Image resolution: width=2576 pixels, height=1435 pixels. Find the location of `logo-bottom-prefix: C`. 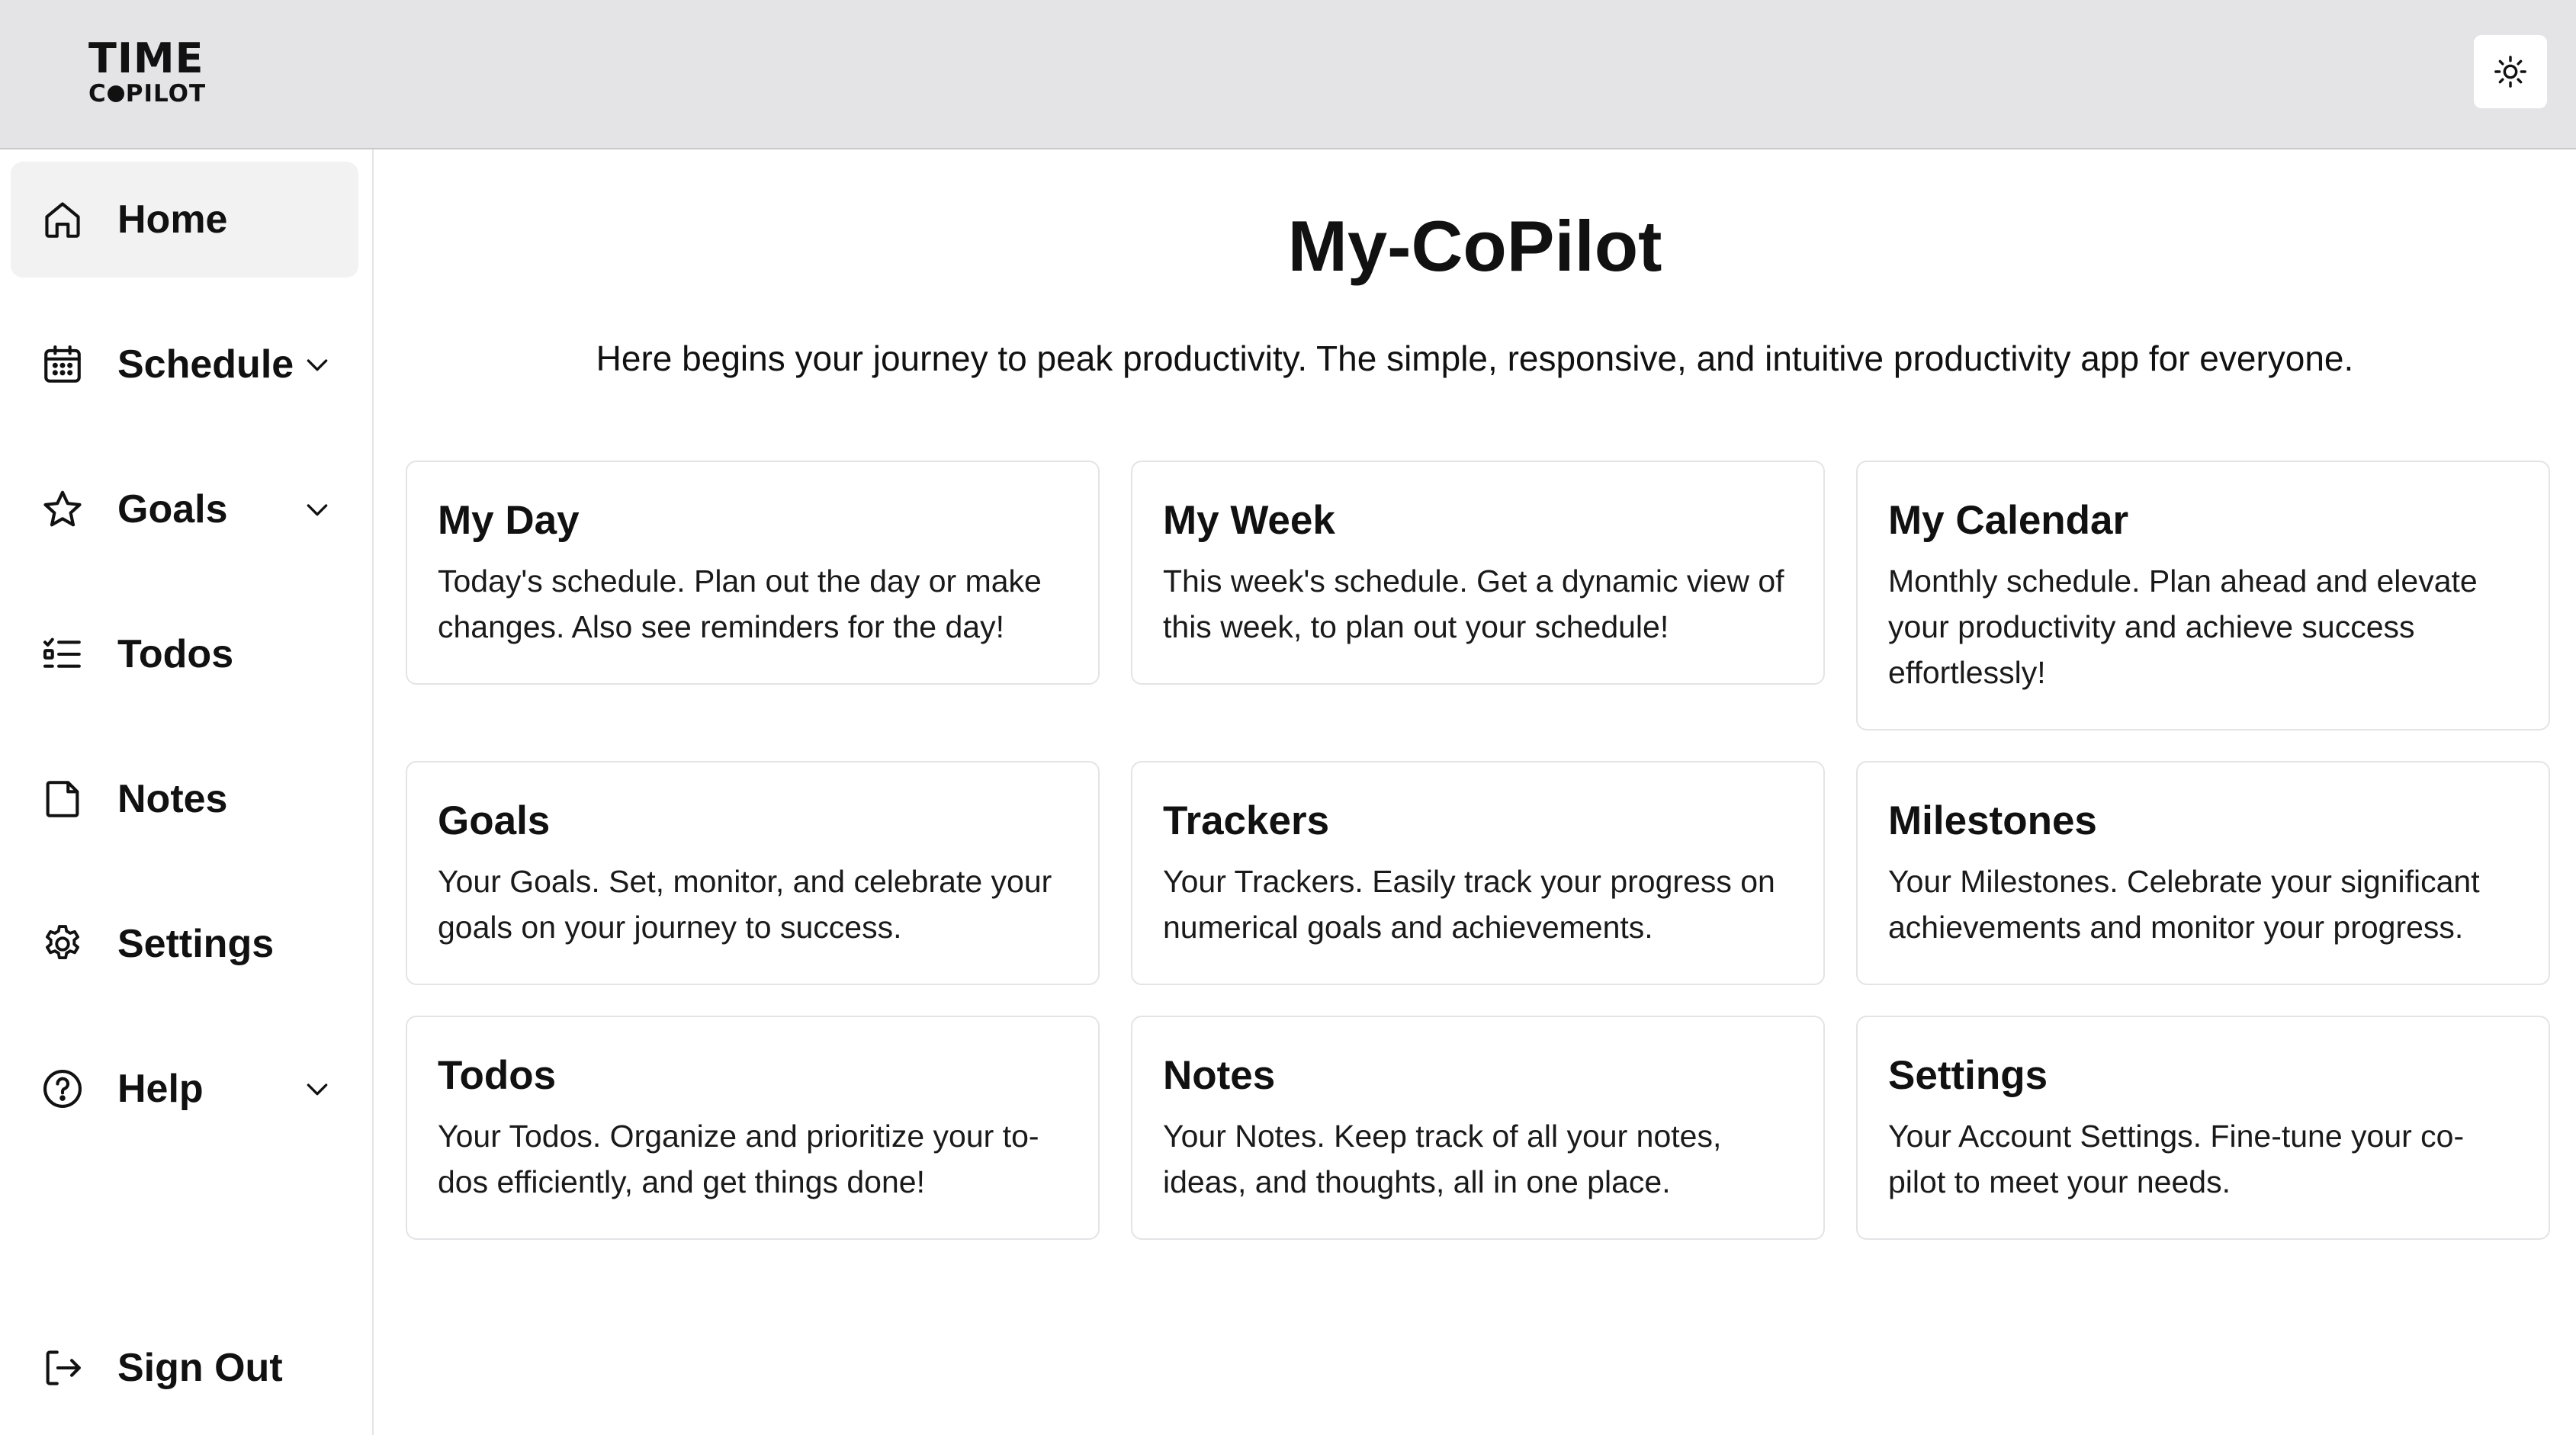

logo-bottom-prefix: C is located at coordinates (97, 94).